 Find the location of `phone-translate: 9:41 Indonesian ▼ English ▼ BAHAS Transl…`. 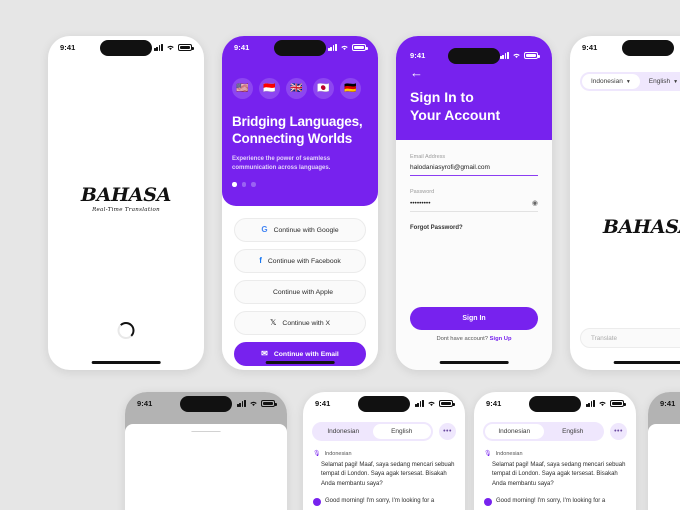

phone-translate: 9:41 Indonesian ▼ English ▼ BAHAS Transl… is located at coordinates (625, 203).